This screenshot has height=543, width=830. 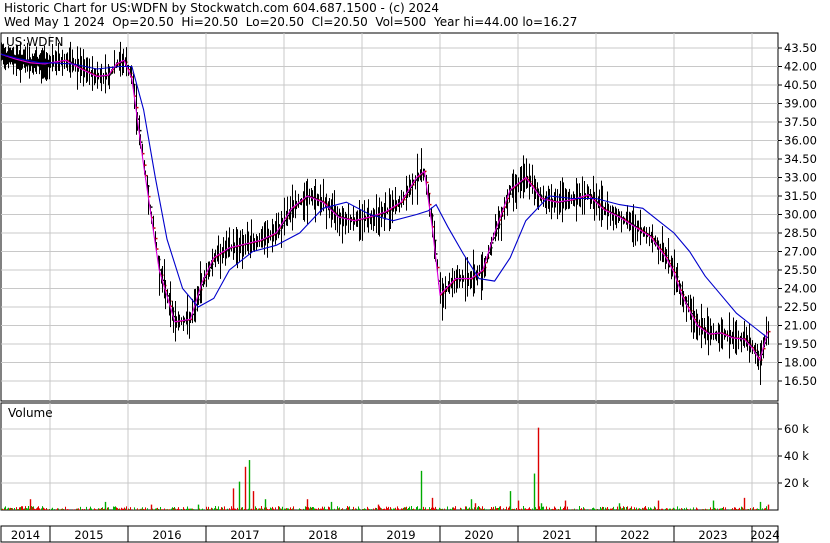 I want to click on price-tick-label: 42.00, so click(x=800, y=67).